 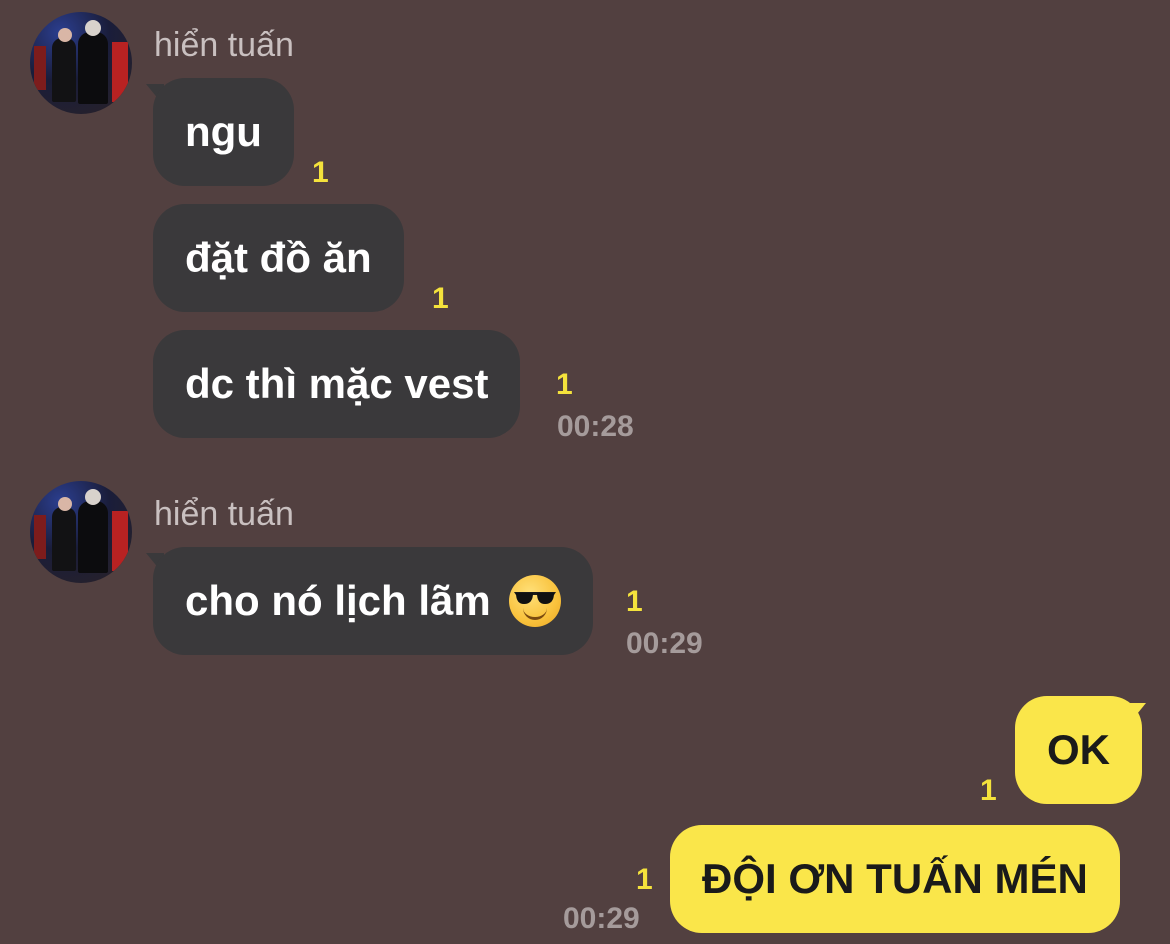 I want to click on message-text: ĐỘI ƠN TUẤN MÉN, so click(x=895, y=878).